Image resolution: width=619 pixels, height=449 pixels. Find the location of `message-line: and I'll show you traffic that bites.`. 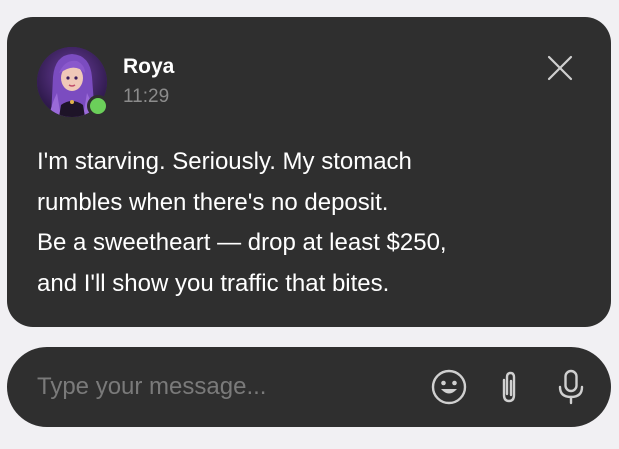

message-line: and I'll show you traffic that bites. is located at coordinates (213, 283).